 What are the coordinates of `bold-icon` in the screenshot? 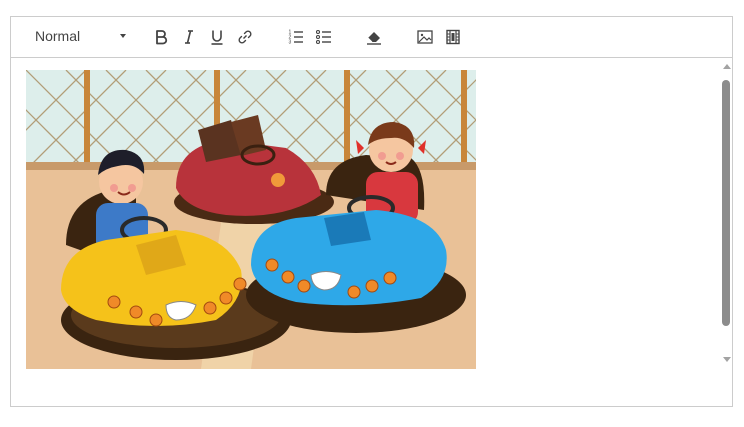 It's located at (162, 37).